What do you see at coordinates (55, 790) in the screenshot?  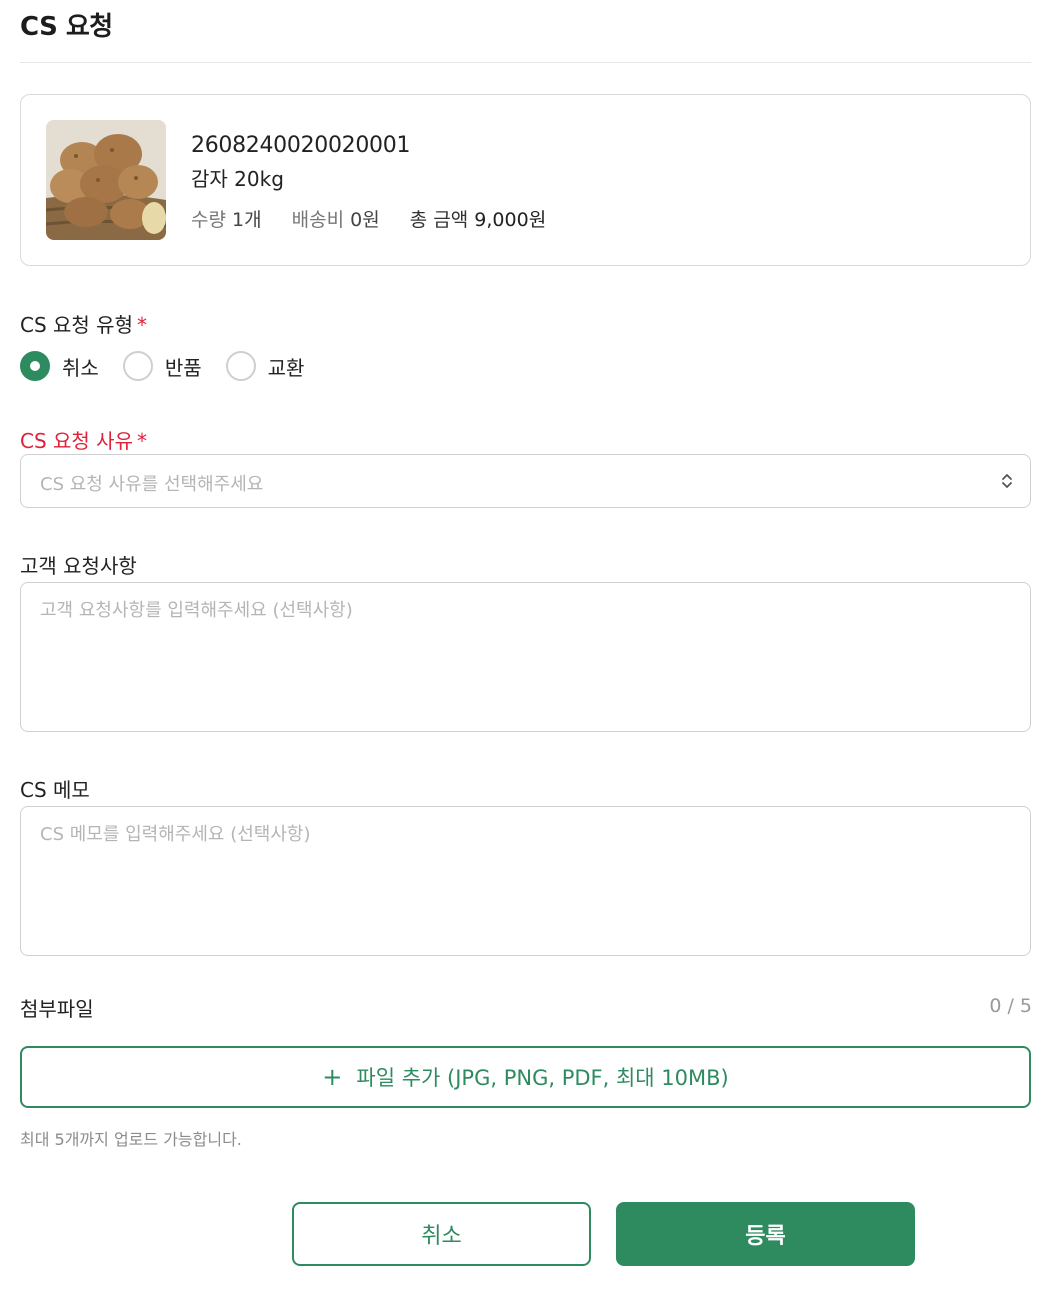 I see `cs-memo-label: CS 메모` at bounding box center [55, 790].